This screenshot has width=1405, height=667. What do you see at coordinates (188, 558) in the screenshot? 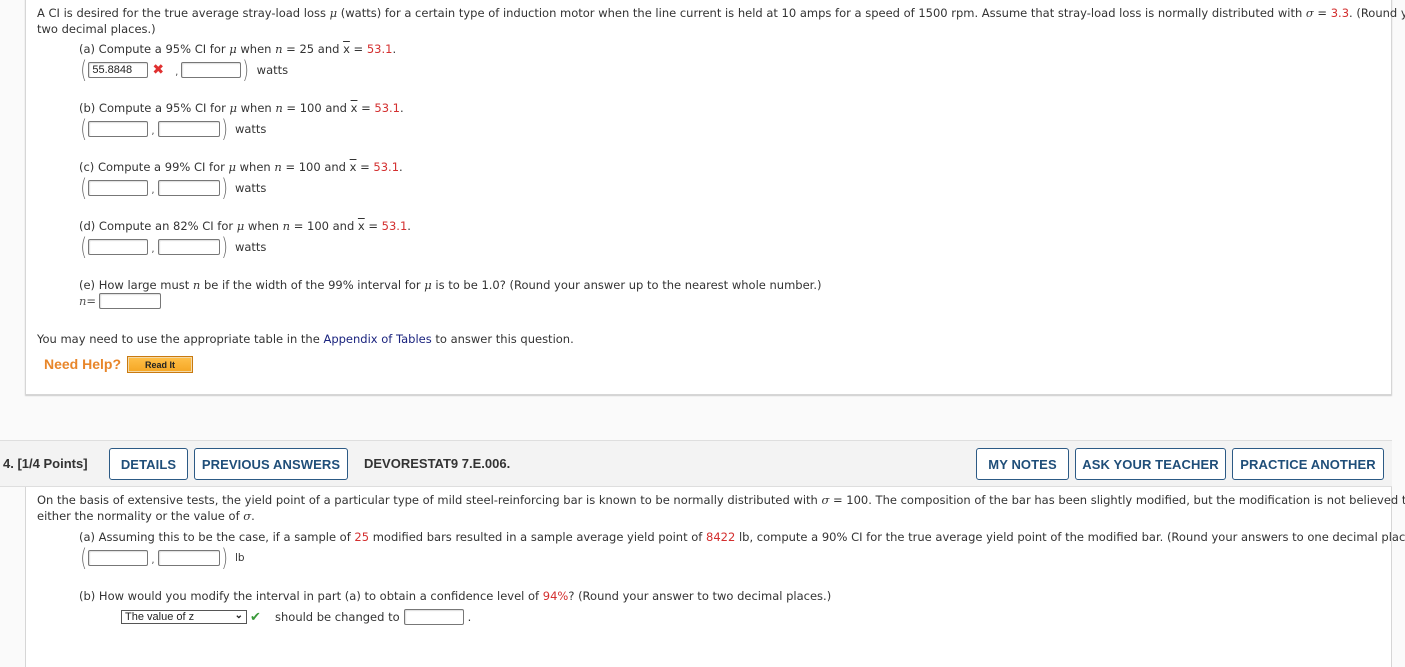
I see `q4-a-upper-input` at bounding box center [188, 558].